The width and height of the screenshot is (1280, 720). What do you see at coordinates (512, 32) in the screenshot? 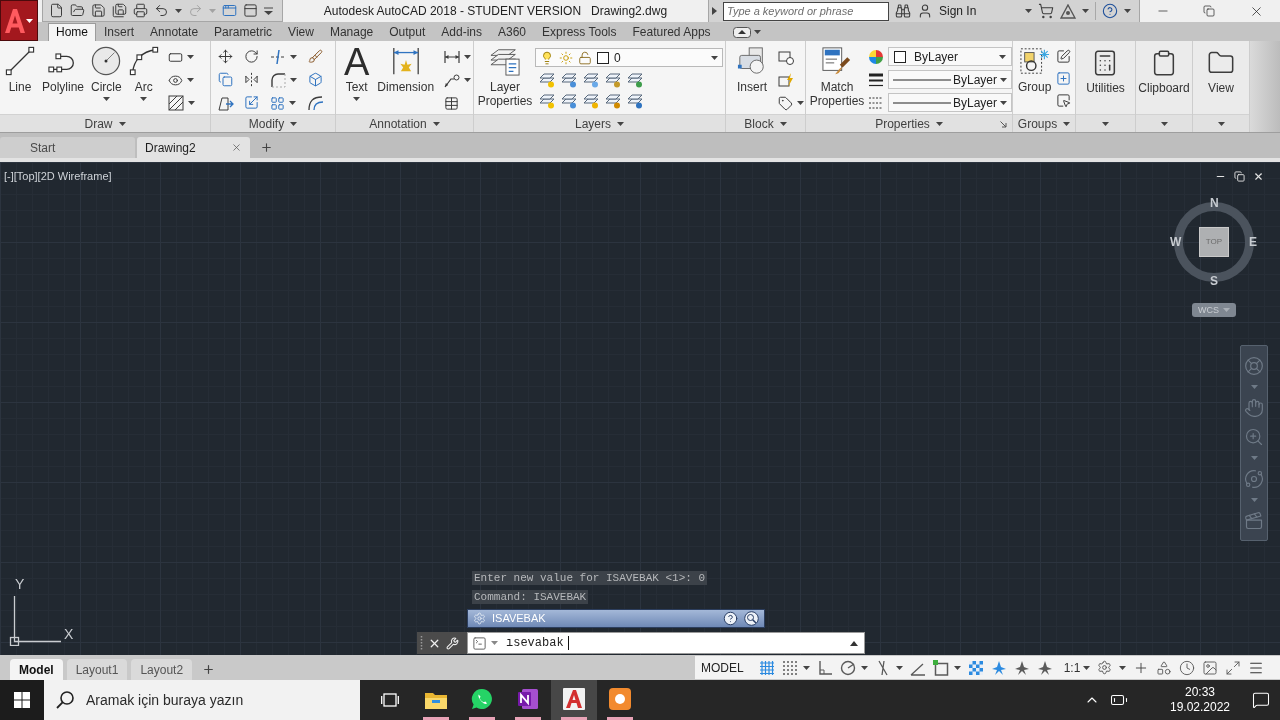
I see `ribbon-tab: A360` at bounding box center [512, 32].